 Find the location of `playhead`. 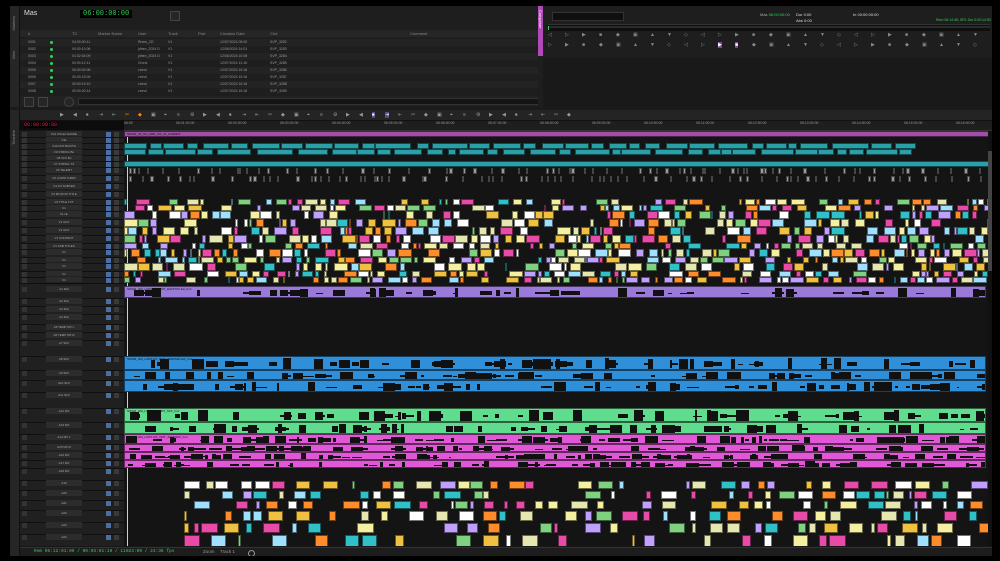

playhead is located at coordinates (127, 338).